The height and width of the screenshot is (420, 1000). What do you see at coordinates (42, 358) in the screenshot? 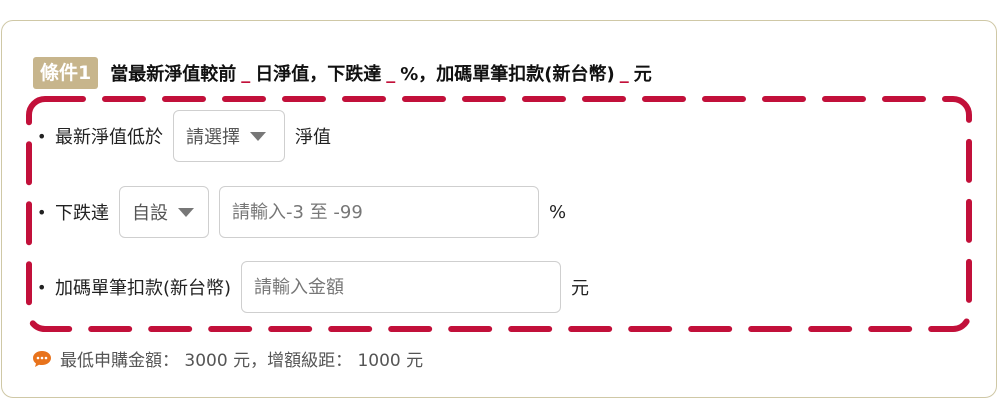
I see `speech-bubble-icon` at bounding box center [42, 358].